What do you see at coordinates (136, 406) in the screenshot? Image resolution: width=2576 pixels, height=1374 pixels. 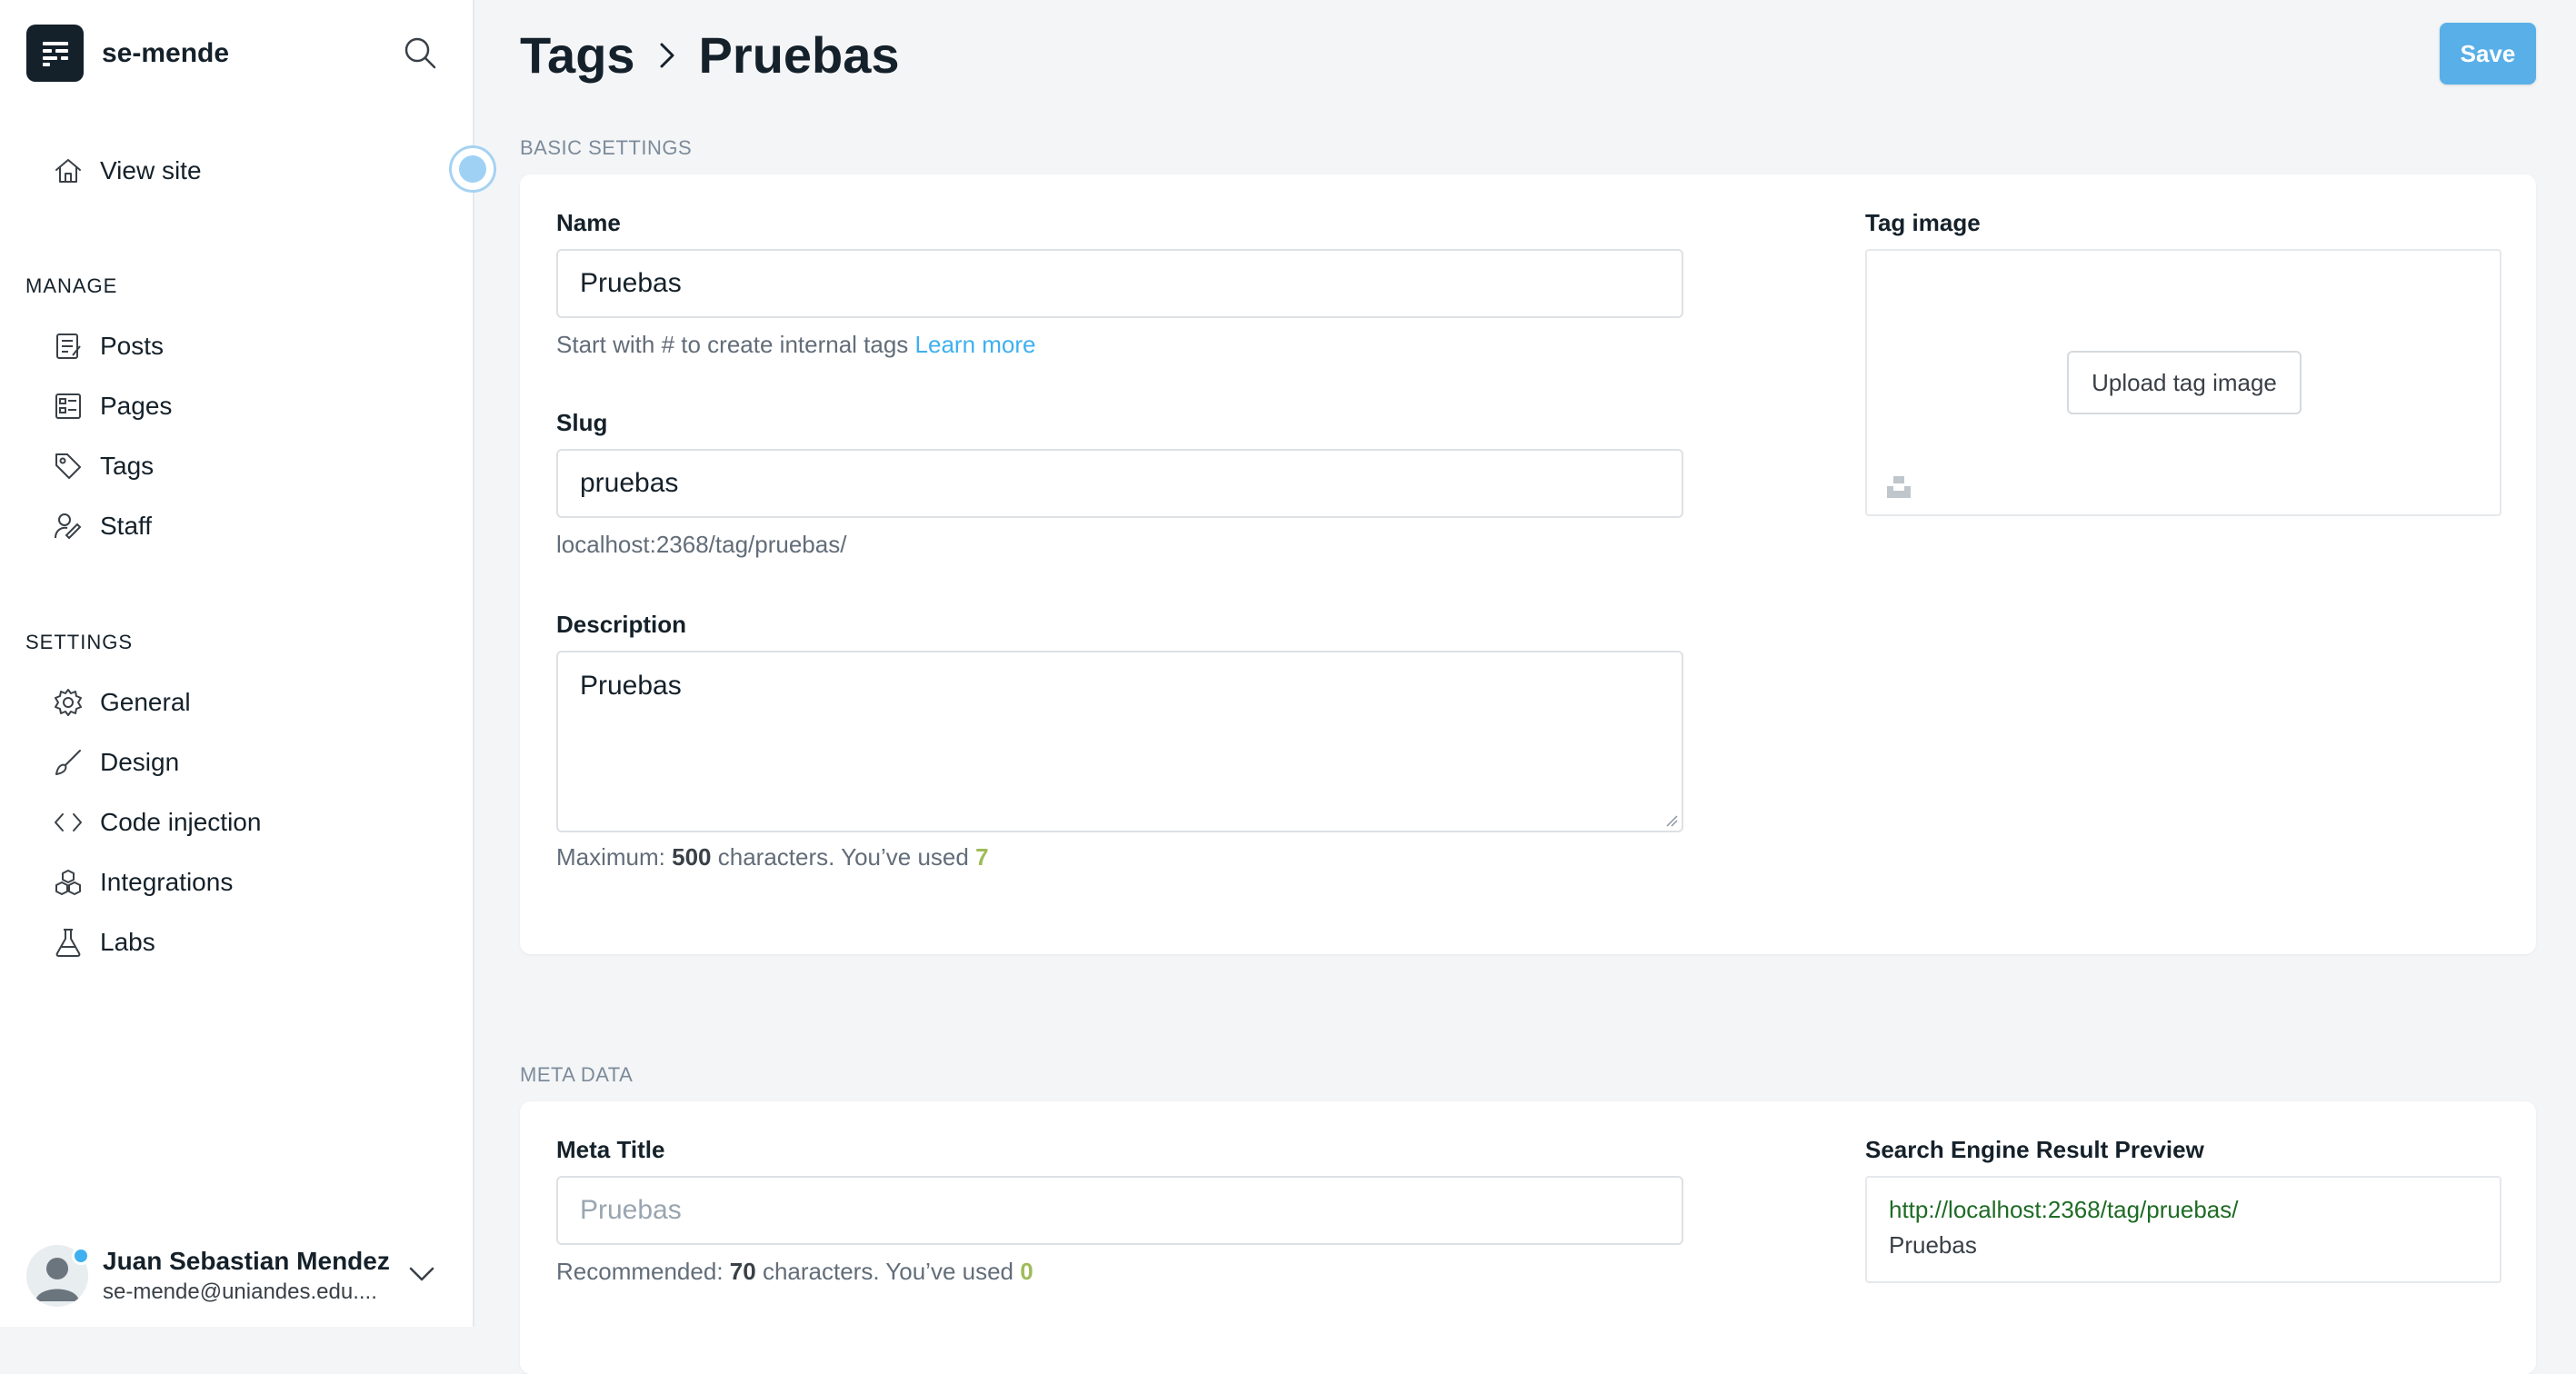 I see `sidebar-item-label: Pages` at bounding box center [136, 406].